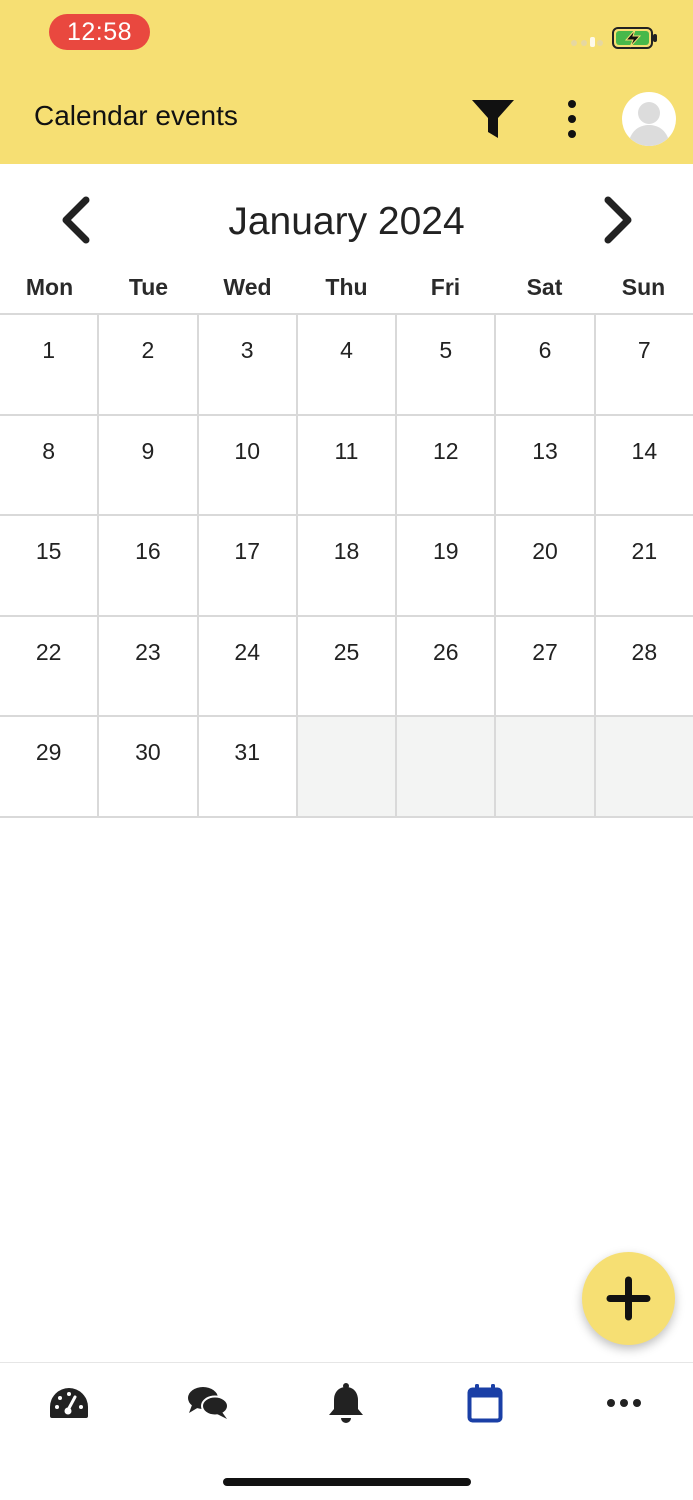  I want to click on day-number: 24, so click(247, 651).